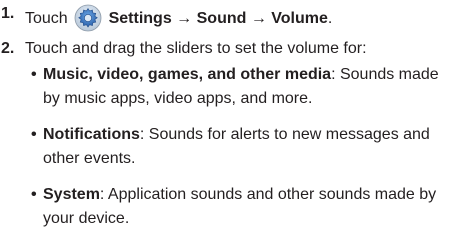 The width and height of the screenshot is (459, 243). I want to click on step-text: Touch Settings → Sound → Volume., so click(240, 18).